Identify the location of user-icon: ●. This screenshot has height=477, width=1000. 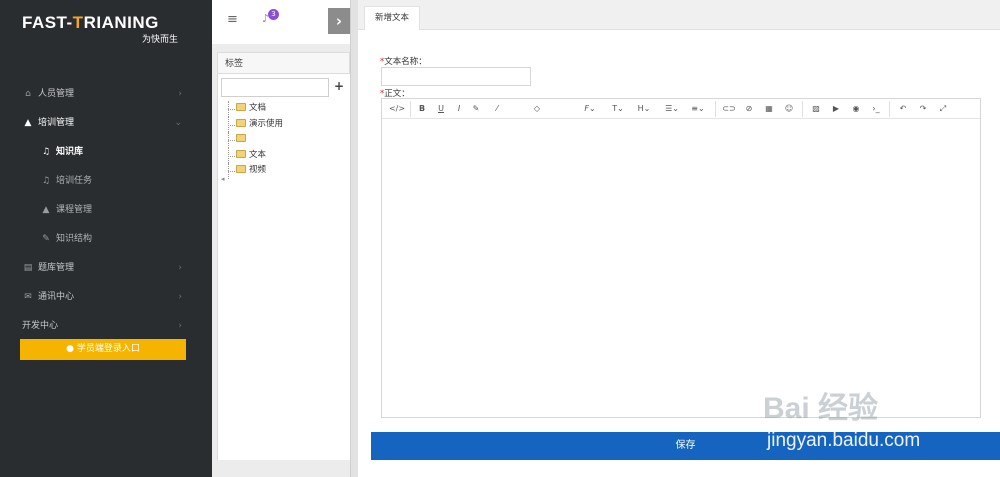
(70, 349).